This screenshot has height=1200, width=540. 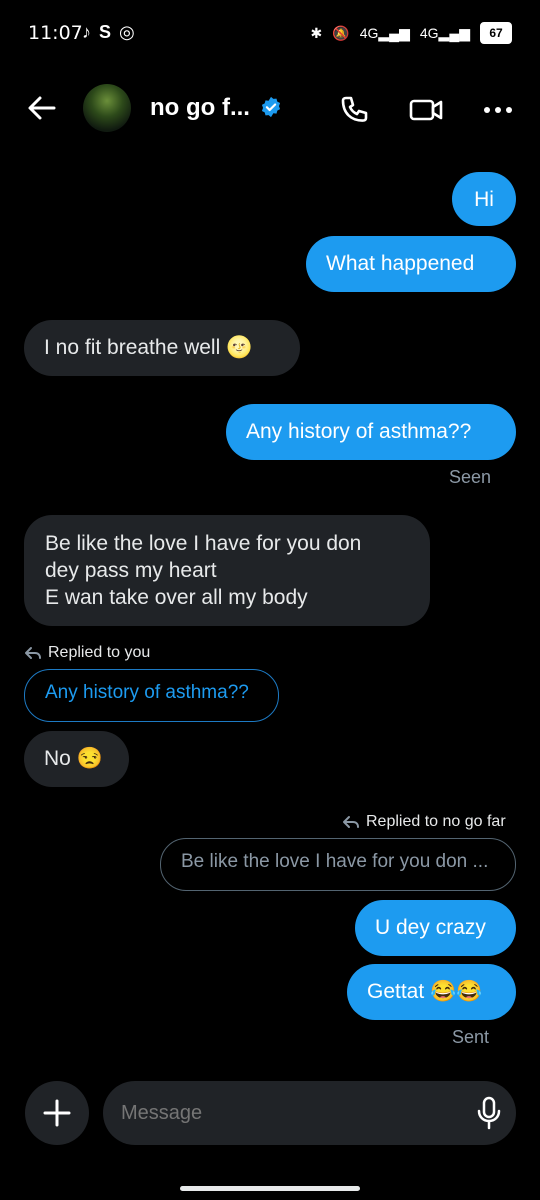 I want to click on sent-status: Sent, so click(x=471, y=1037).